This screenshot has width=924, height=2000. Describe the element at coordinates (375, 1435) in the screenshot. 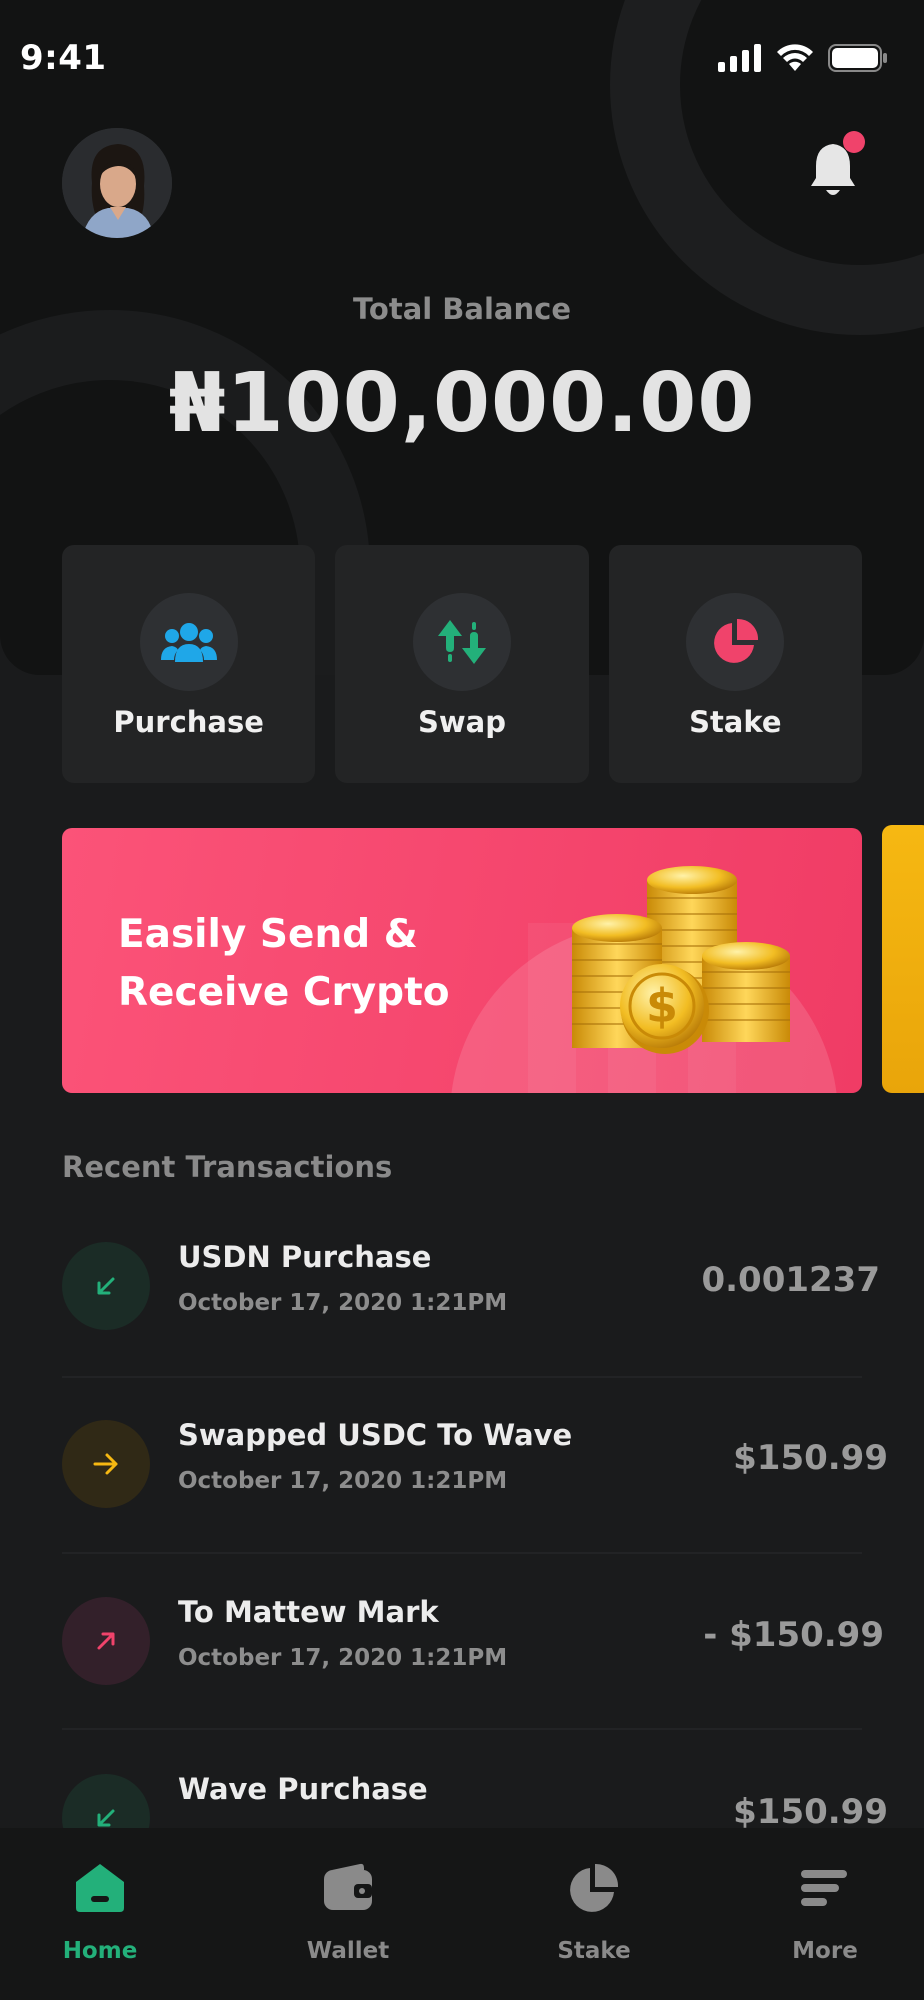

I see `transaction-title: Swapped USDC To Wave` at that location.